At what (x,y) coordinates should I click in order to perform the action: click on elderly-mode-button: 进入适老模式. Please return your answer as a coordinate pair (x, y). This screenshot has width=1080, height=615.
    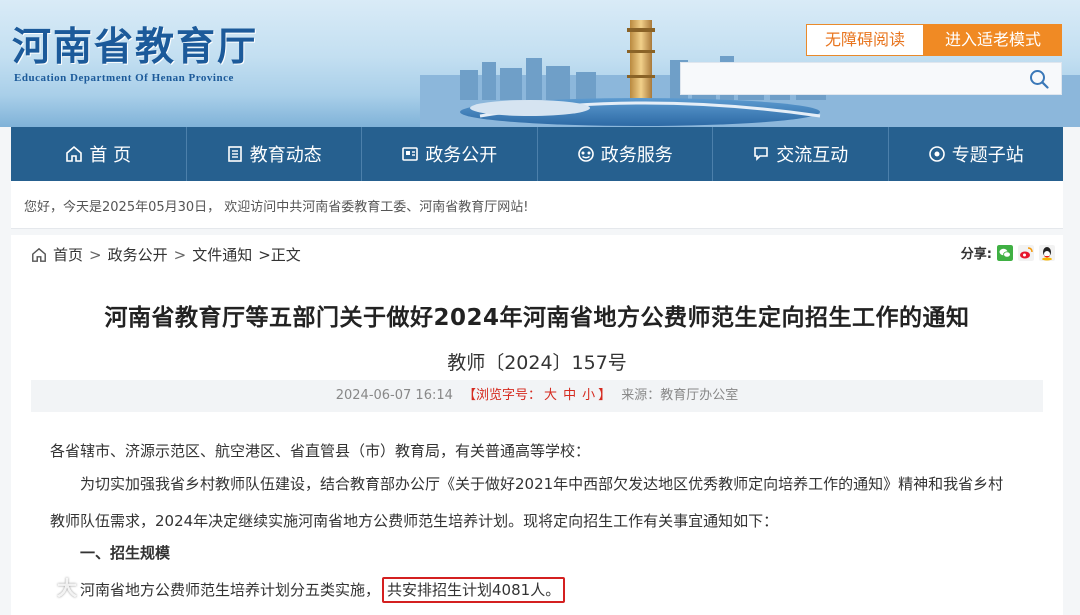
    Looking at the image, I should click on (993, 40).